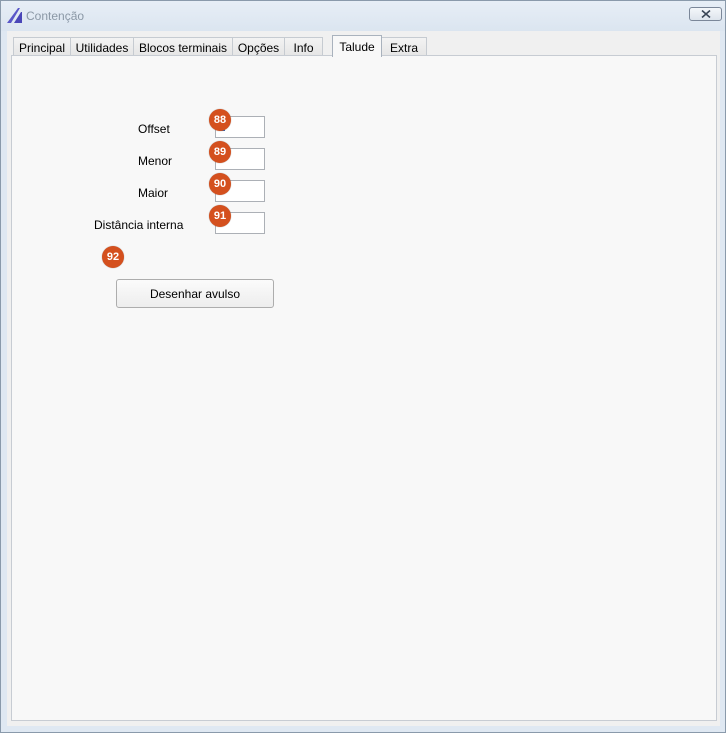  Describe the element at coordinates (220, 152) in the screenshot. I see `badge-89: 89` at that location.